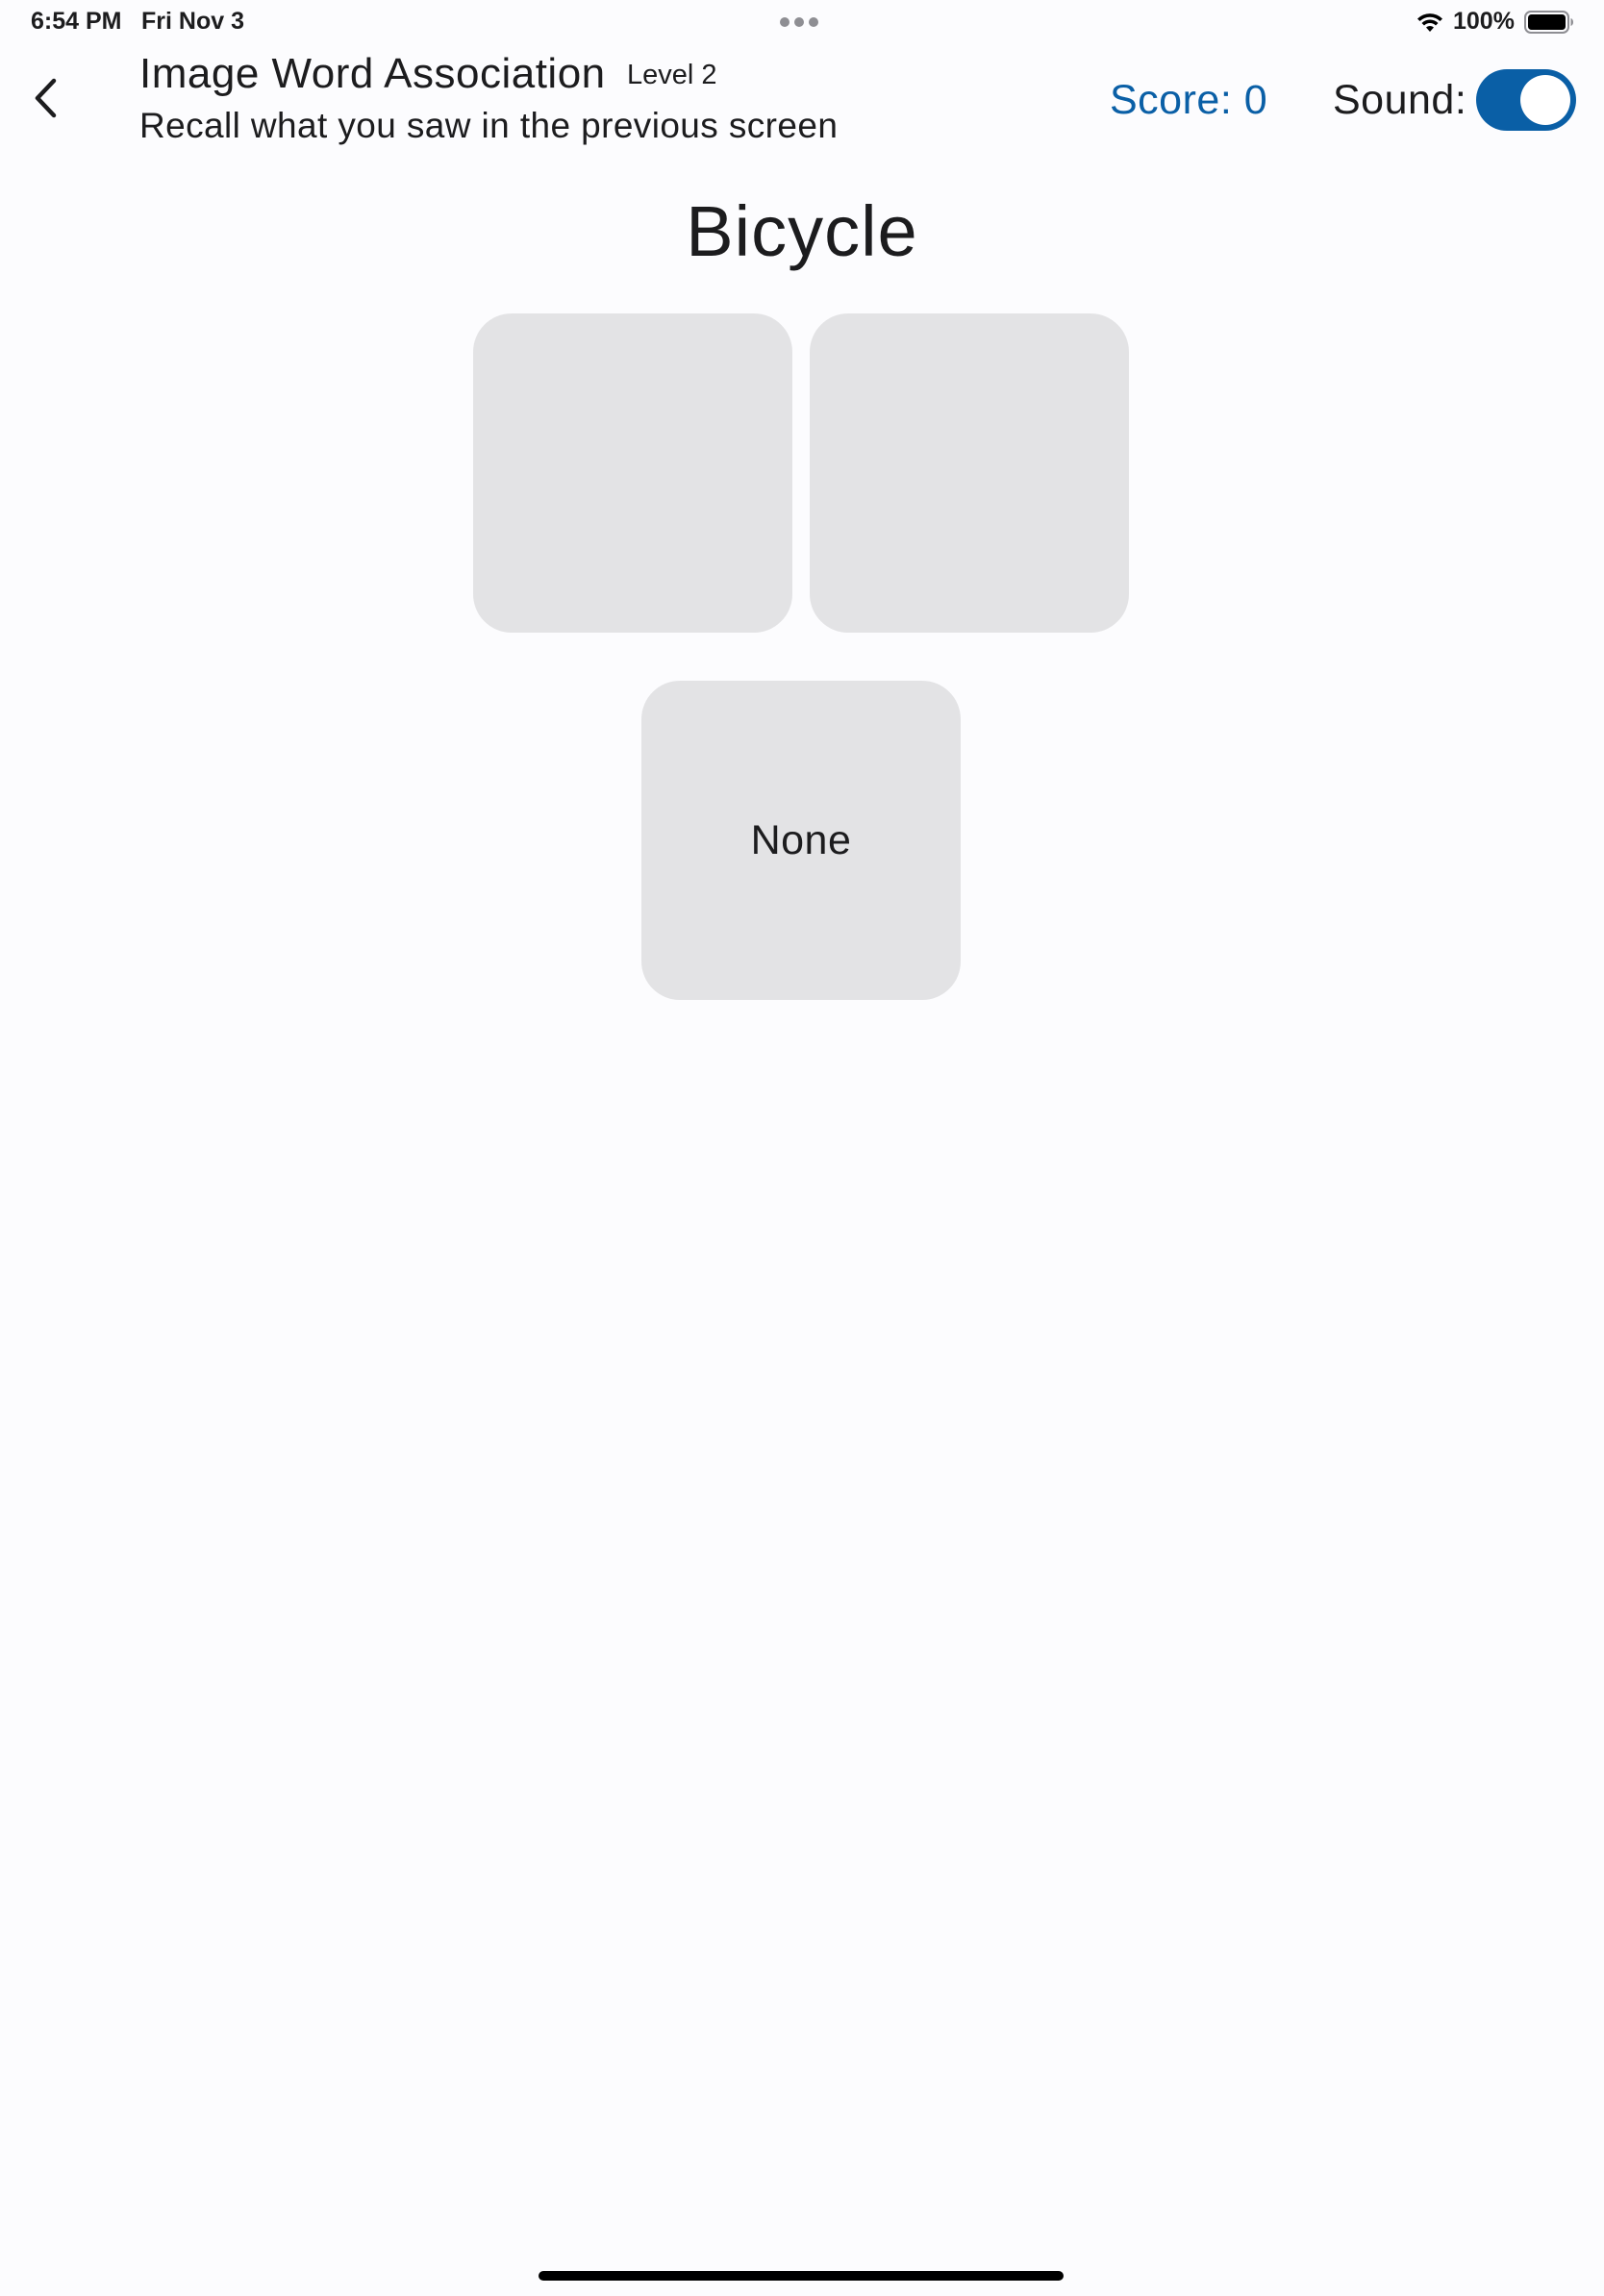  What do you see at coordinates (372, 73) in the screenshot?
I see `page-title: Image Word Association` at bounding box center [372, 73].